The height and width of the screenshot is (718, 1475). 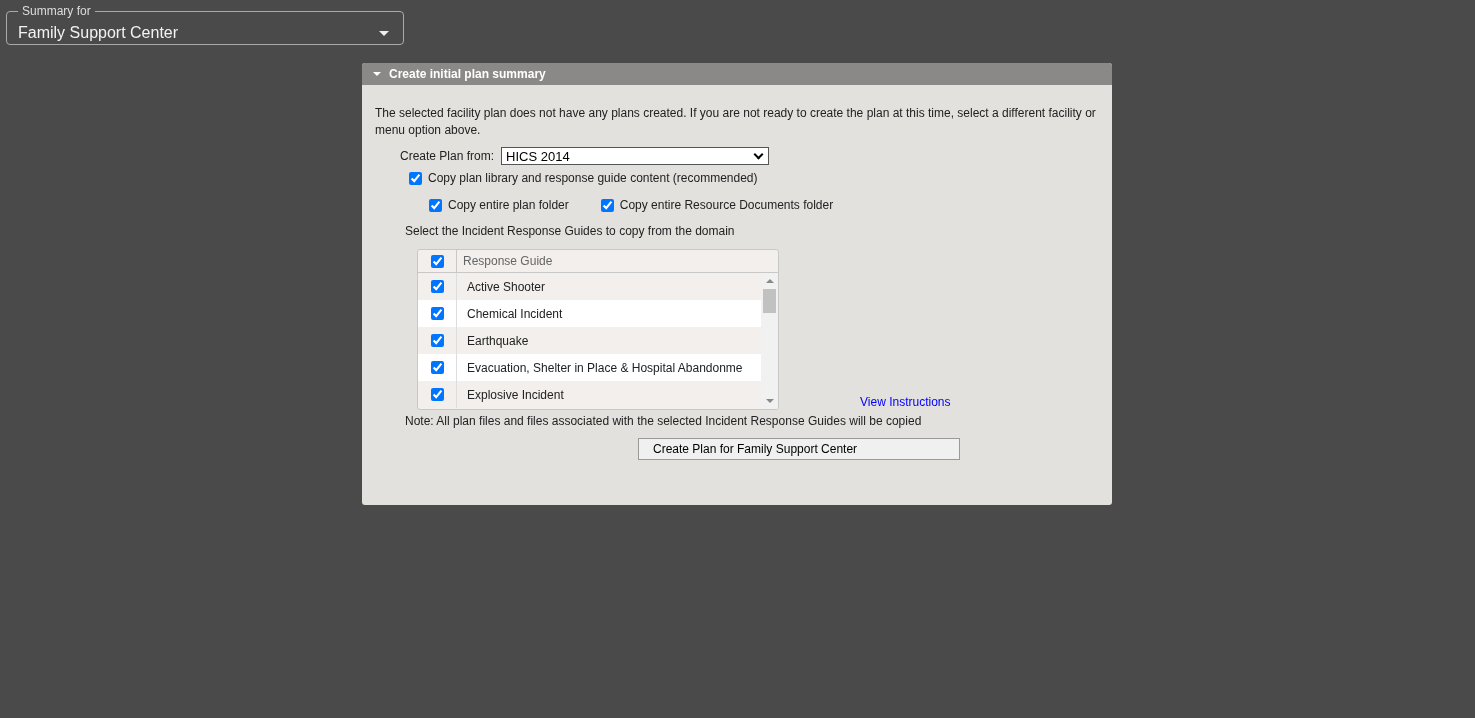 I want to click on scrollbar, so click(x=769, y=341).